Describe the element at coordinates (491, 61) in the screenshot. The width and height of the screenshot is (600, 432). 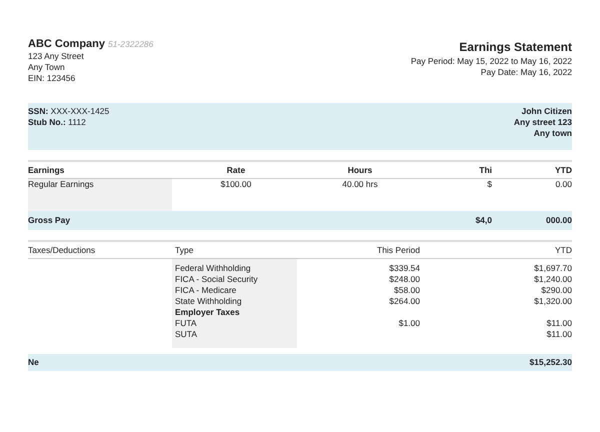
I see `pay-period: Pay Period: May 15, 2022 to May 16, 2022` at that location.